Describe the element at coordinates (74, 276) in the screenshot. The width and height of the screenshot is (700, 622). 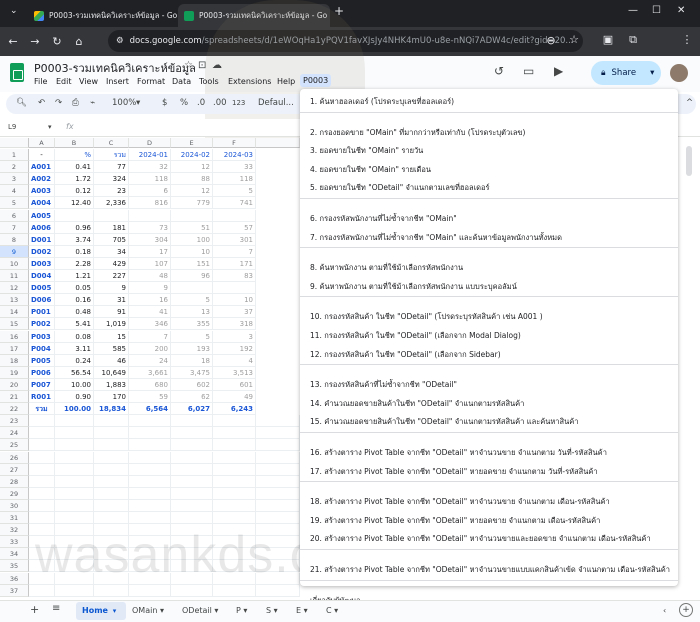
I see `grid-cell: 1.21` at that location.